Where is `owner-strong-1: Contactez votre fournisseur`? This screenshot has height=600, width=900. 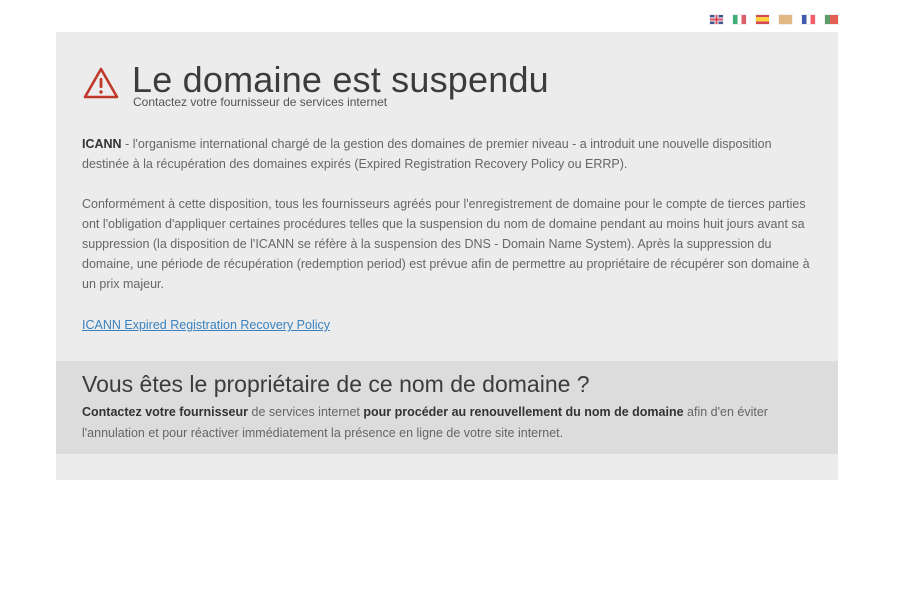
owner-strong-1: Contactez votre fournisseur is located at coordinates (165, 412).